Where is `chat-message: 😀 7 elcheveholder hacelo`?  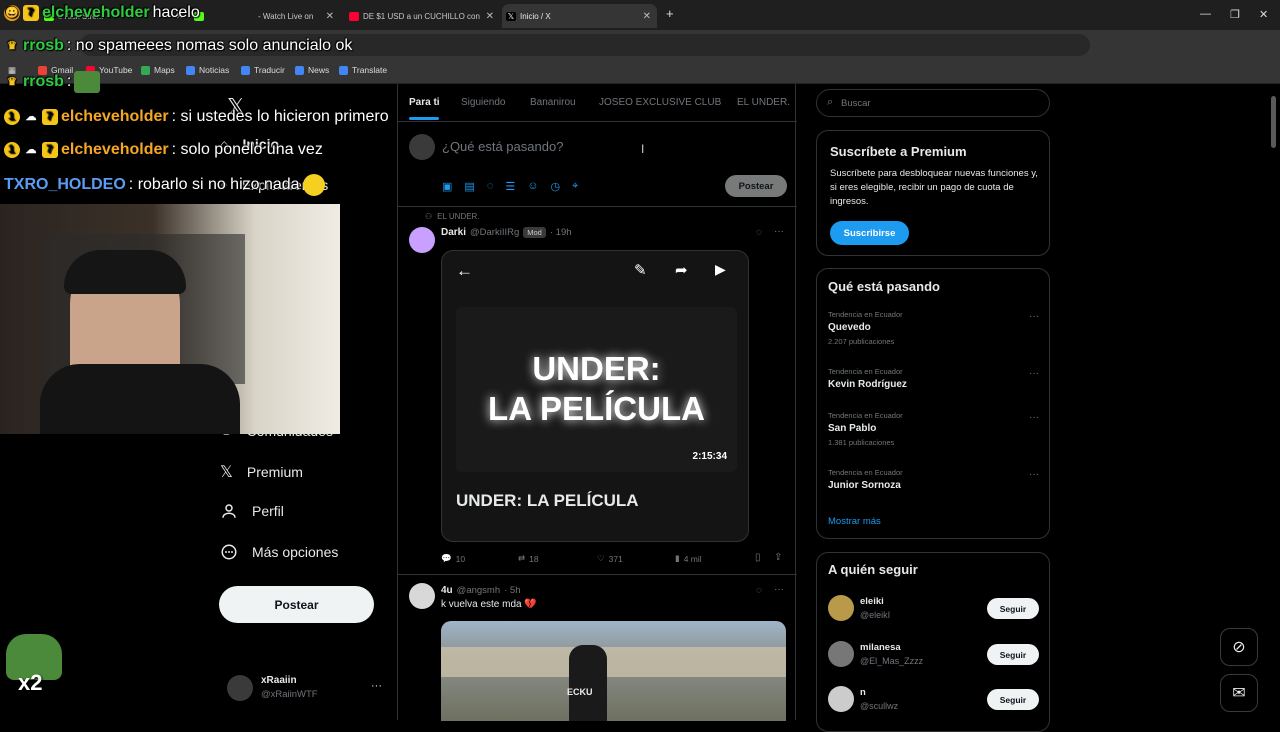
chat-message: 😀 7 elcheveholder hacelo is located at coordinates (102, 13).